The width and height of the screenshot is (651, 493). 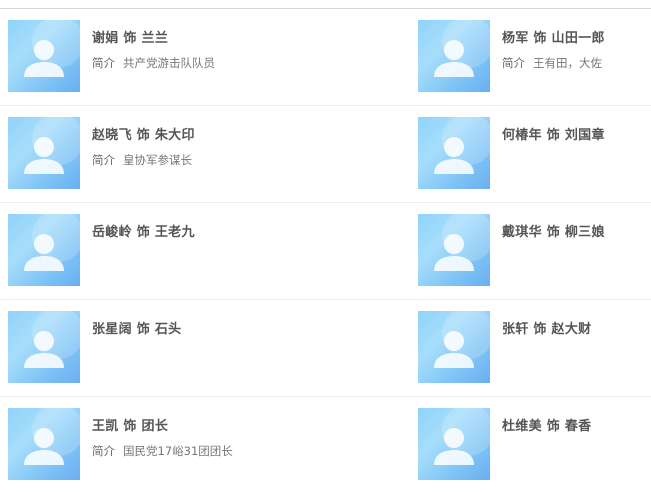 I want to click on cast-member-name: 戴琪华 饰 柳三娘, so click(x=553, y=230).